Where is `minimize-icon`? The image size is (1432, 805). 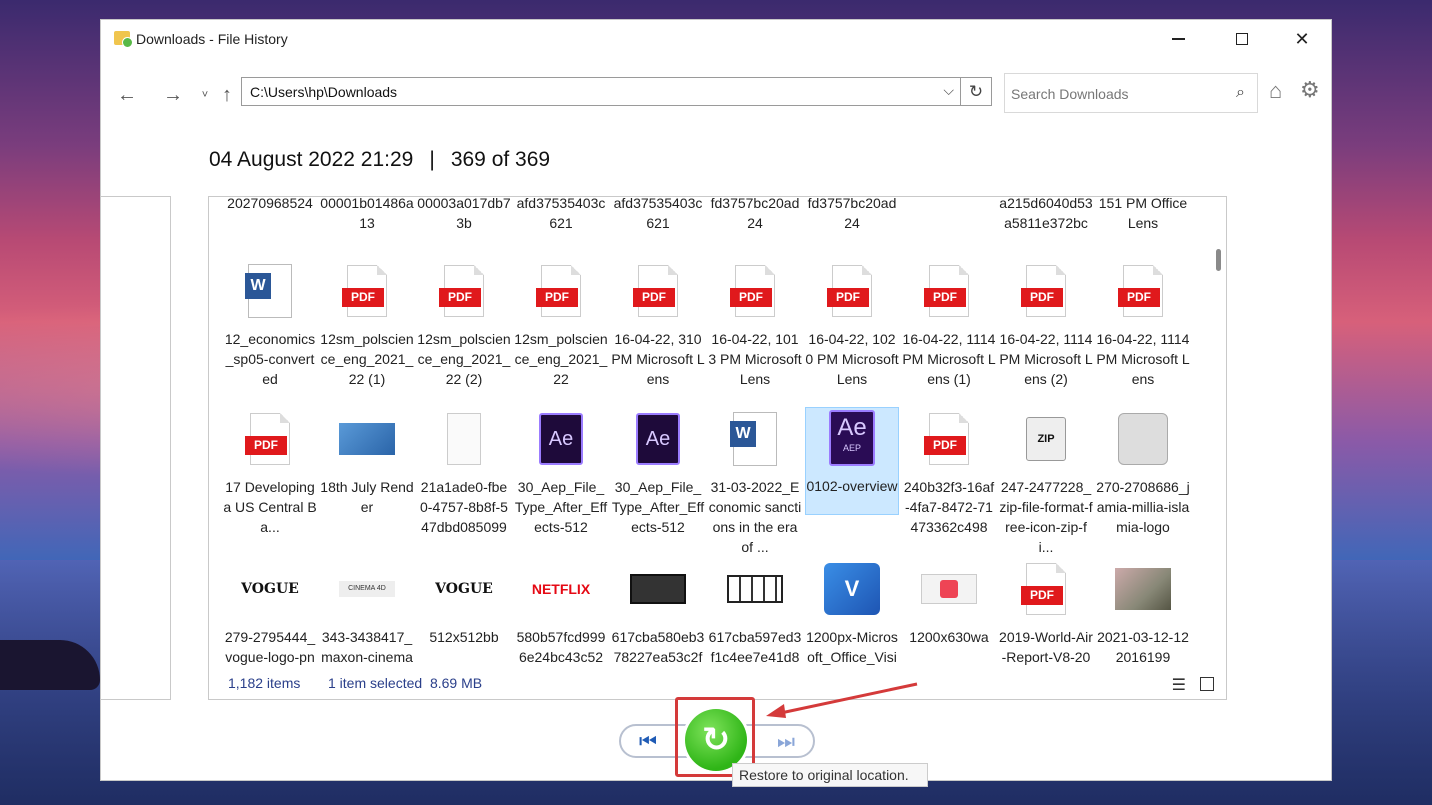
minimize-icon is located at coordinates (1178, 39).